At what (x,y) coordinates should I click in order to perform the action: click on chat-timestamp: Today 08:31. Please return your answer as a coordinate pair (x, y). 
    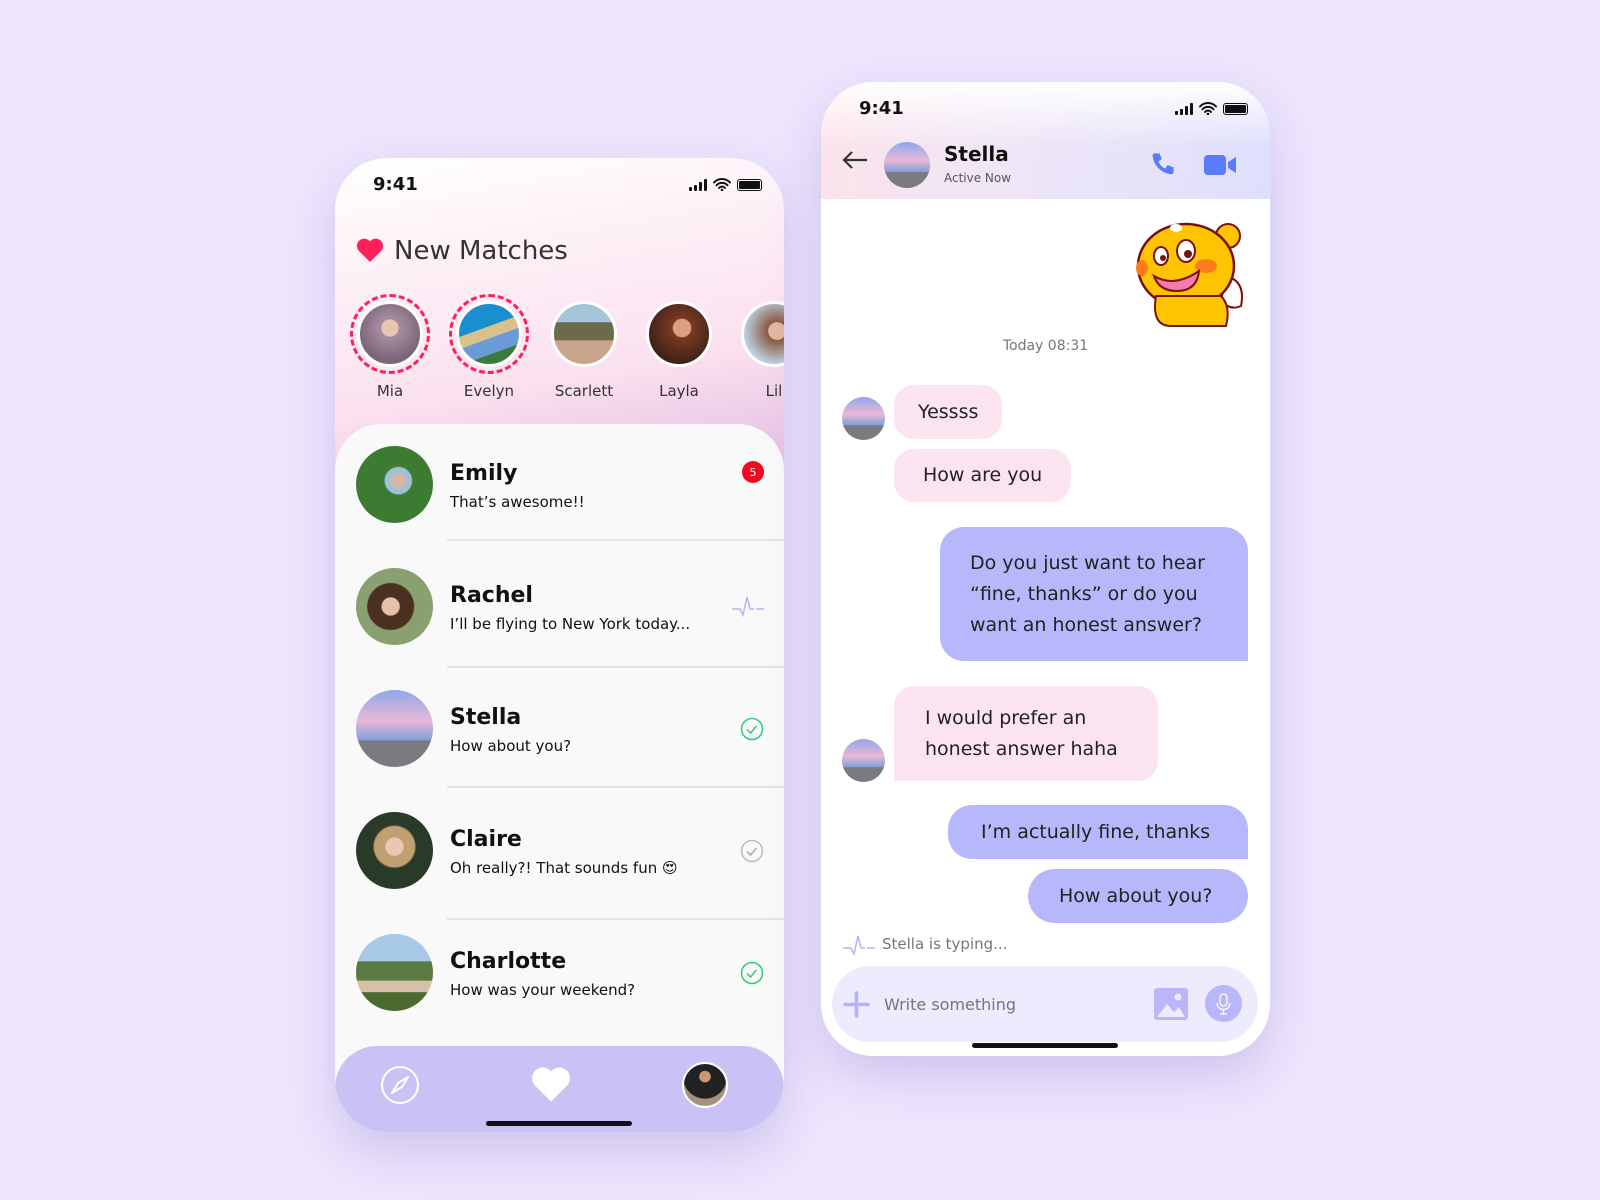
    Looking at the image, I should click on (1045, 346).